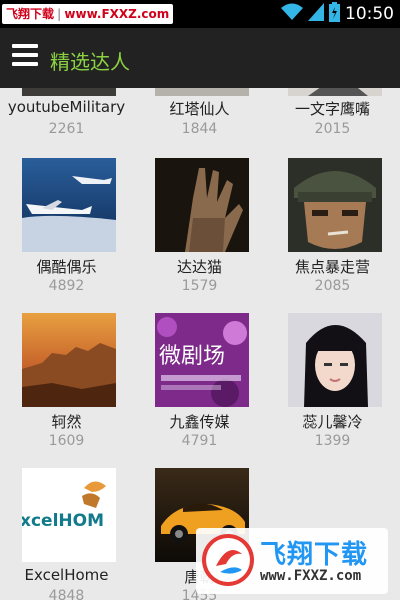 This screenshot has width=400, height=600. What do you see at coordinates (199, 267) in the screenshot?
I see `user-name: 达达猫` at bounding box center [199, 267].